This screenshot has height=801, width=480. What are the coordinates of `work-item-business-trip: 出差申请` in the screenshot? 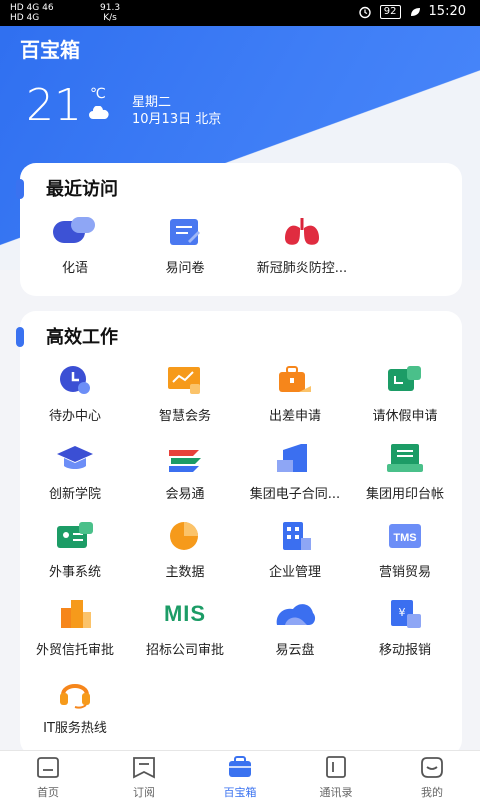 It's located at (295, 392).